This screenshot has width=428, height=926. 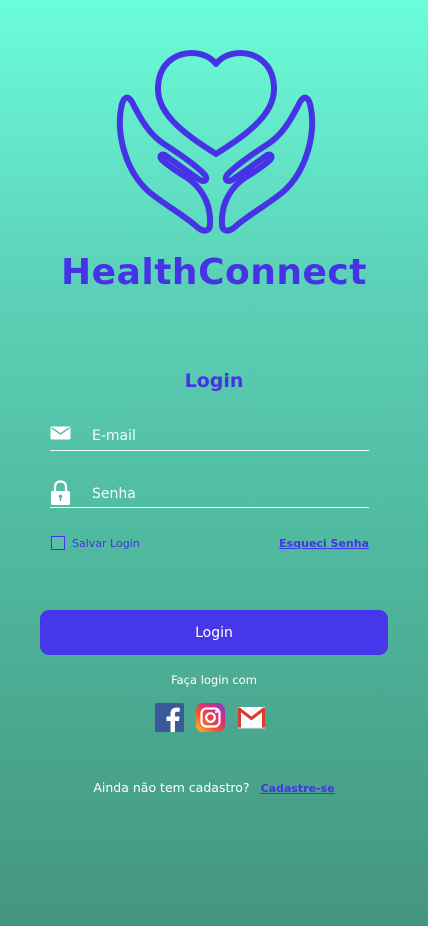 I want to click on login-button: Login, so click(x=214, y=632).